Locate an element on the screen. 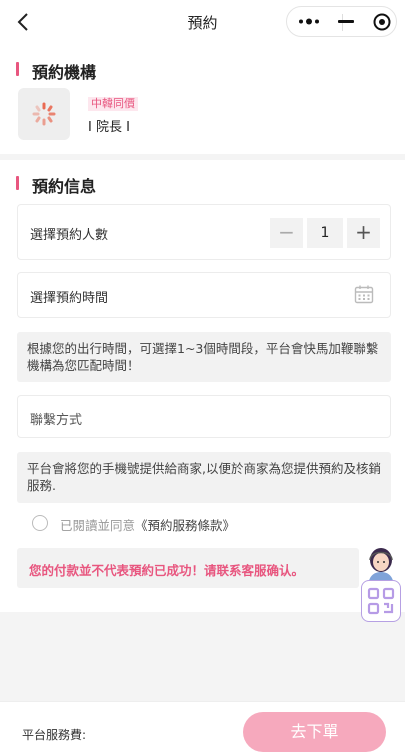  more-icon is located at coordinates (309, 21).